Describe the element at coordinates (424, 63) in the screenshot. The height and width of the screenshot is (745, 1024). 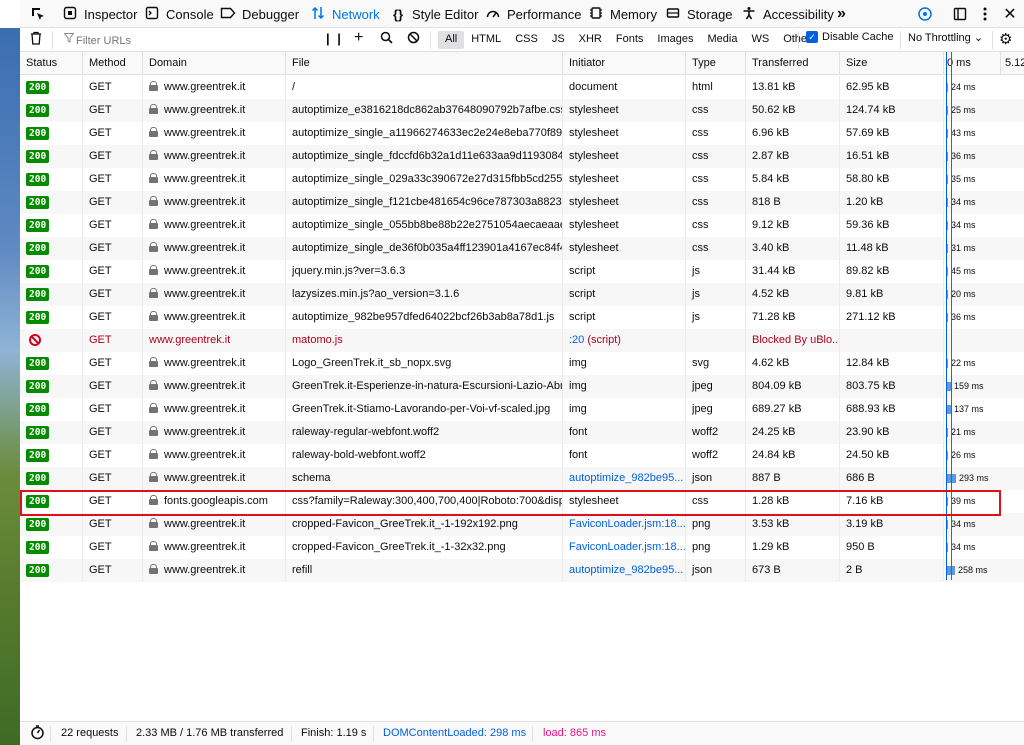
I see `column-file: File` at that location.